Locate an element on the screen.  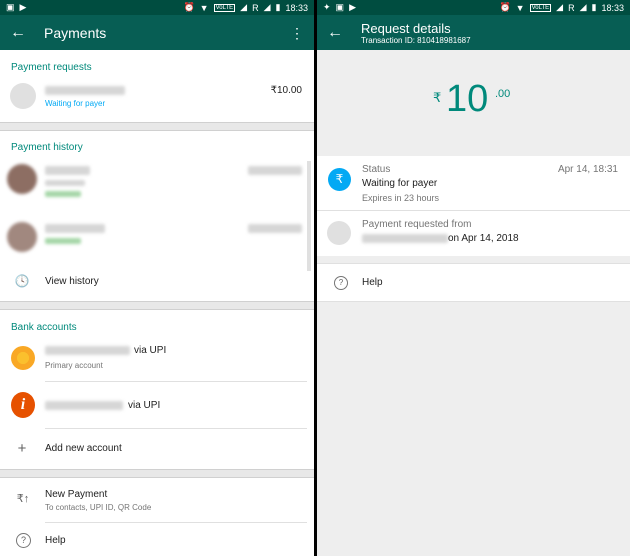
bank-logo-icon is located at coordinates (23, 358).